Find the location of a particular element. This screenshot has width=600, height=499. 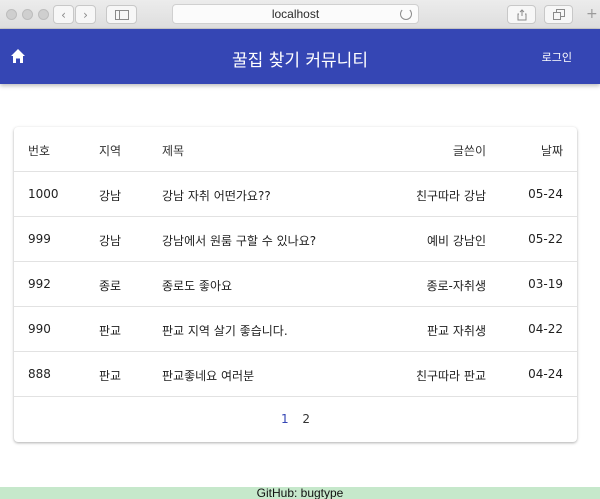

close-window-button is located at coordinates (11, 14).